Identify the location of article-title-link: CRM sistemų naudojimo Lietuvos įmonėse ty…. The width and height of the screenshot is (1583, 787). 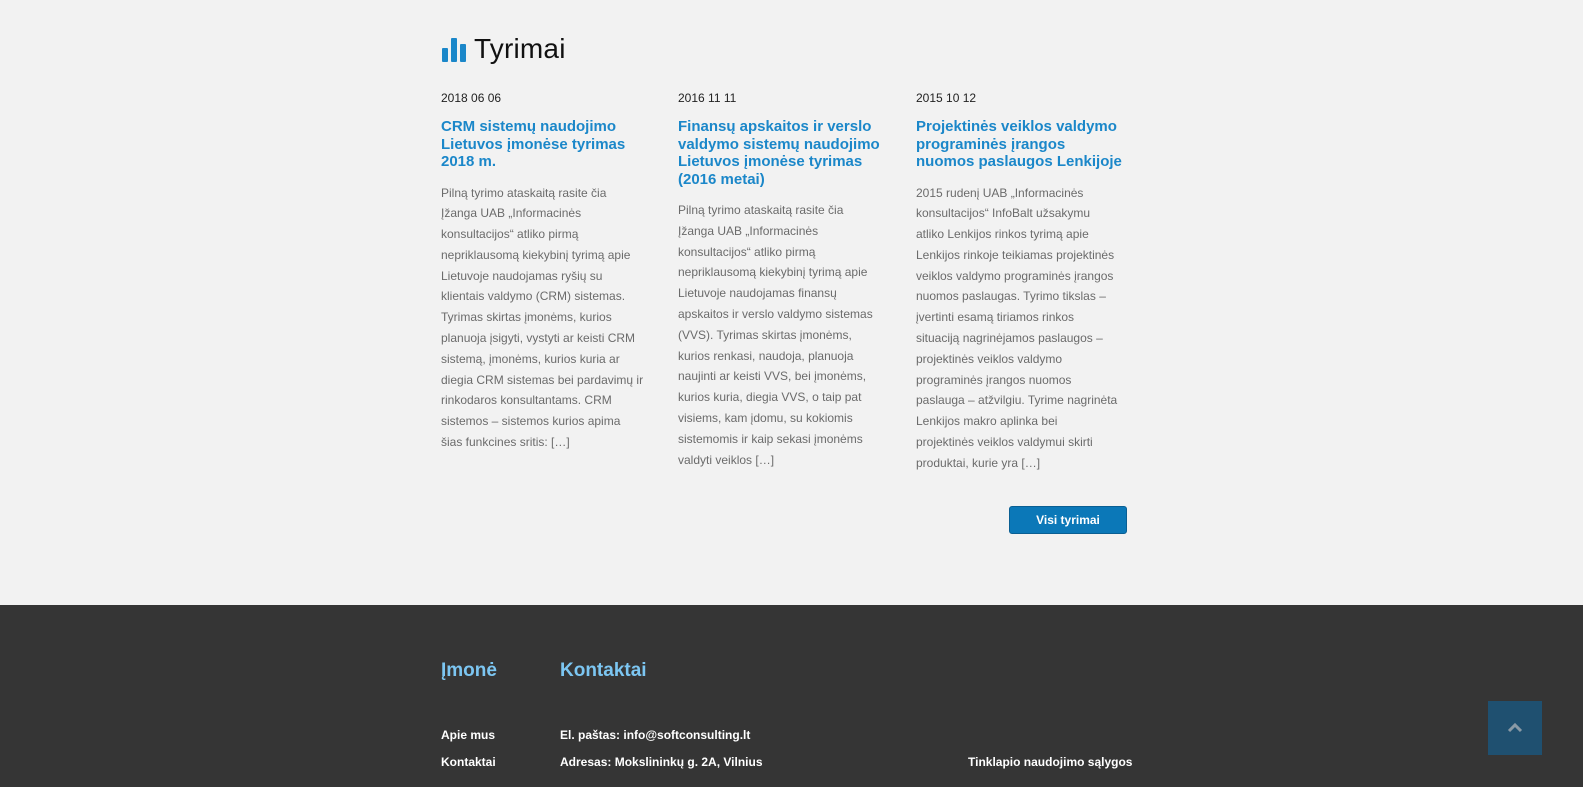
(548, 144).